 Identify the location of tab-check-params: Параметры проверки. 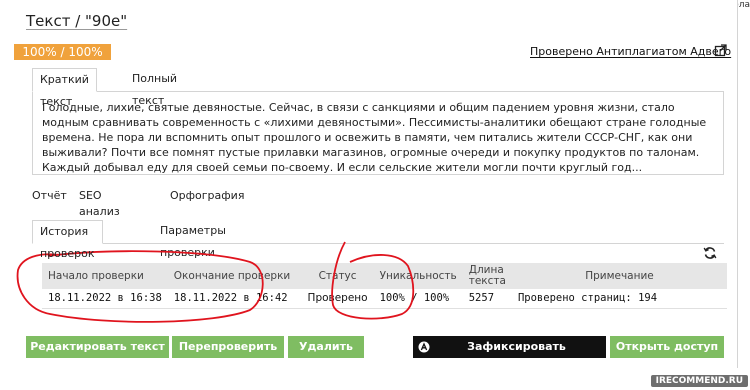
(193, 239).